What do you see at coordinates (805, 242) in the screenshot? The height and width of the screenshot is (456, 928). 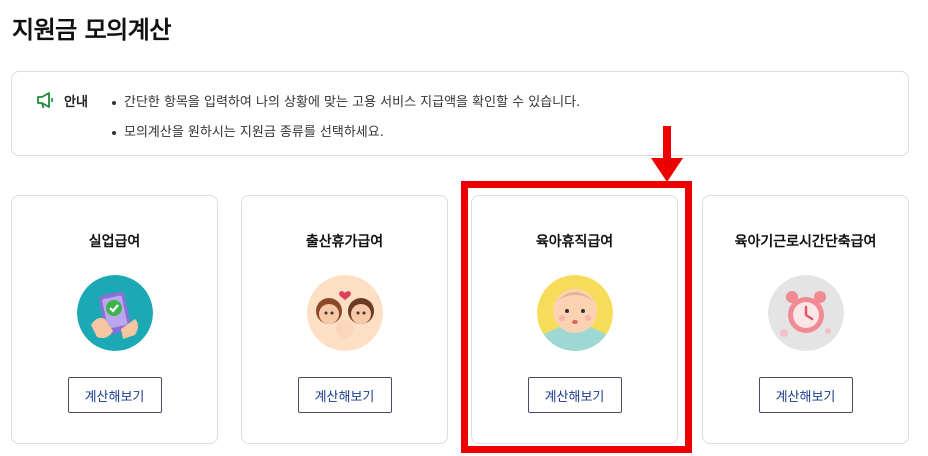 I see `card-title: 육아기근로시간단축급여` at bounding box center [805, 242].